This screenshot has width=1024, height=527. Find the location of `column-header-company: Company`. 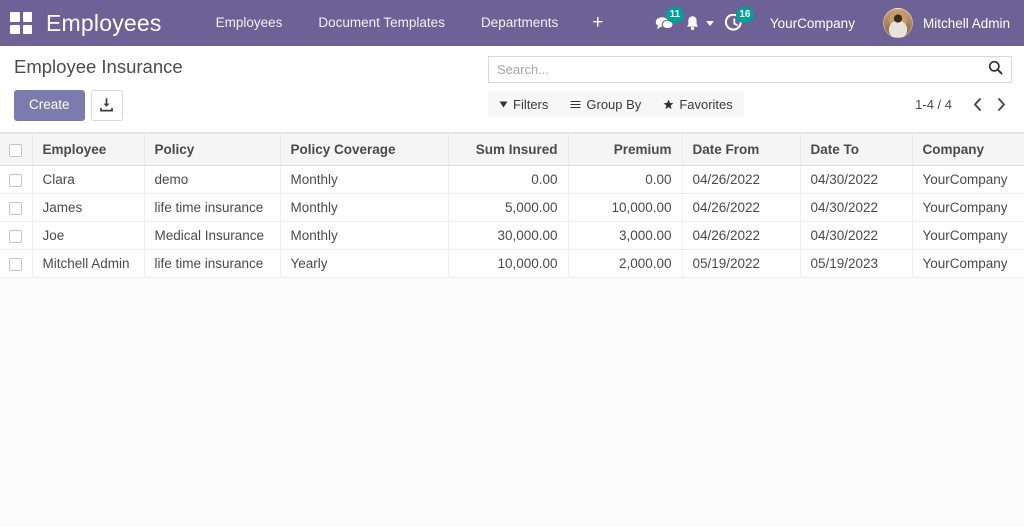

column-header-company: Company is located at coordinates (968, 149).